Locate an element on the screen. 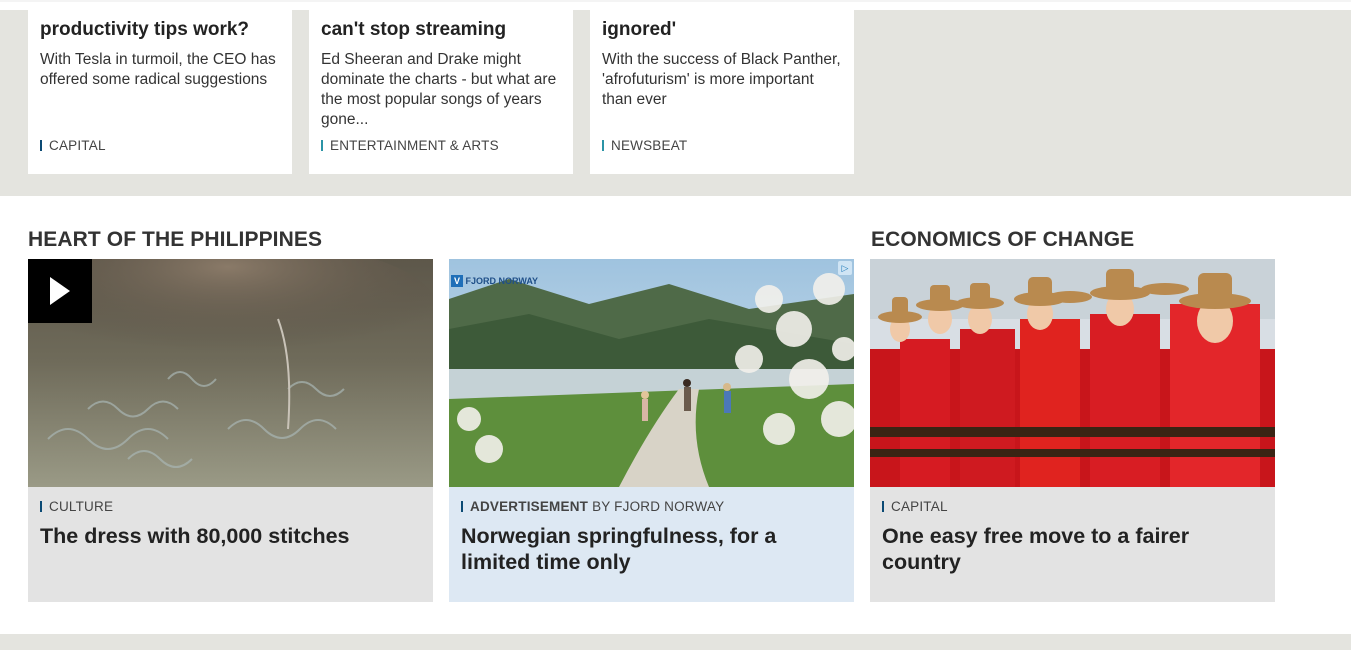 The image size is (1351, 650). ad-tag: ADVERTISEMENT BY FJORD NORWAY is located at coordinates (592, 506).